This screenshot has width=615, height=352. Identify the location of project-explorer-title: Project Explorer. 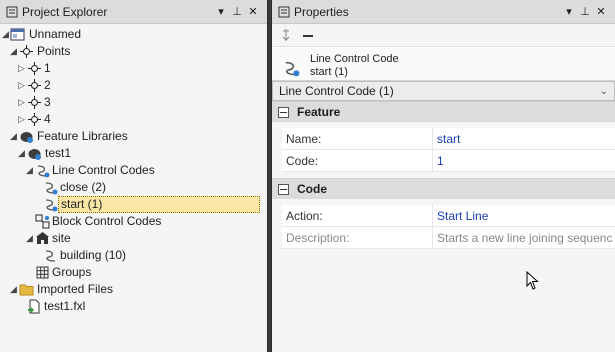
(65, 11).